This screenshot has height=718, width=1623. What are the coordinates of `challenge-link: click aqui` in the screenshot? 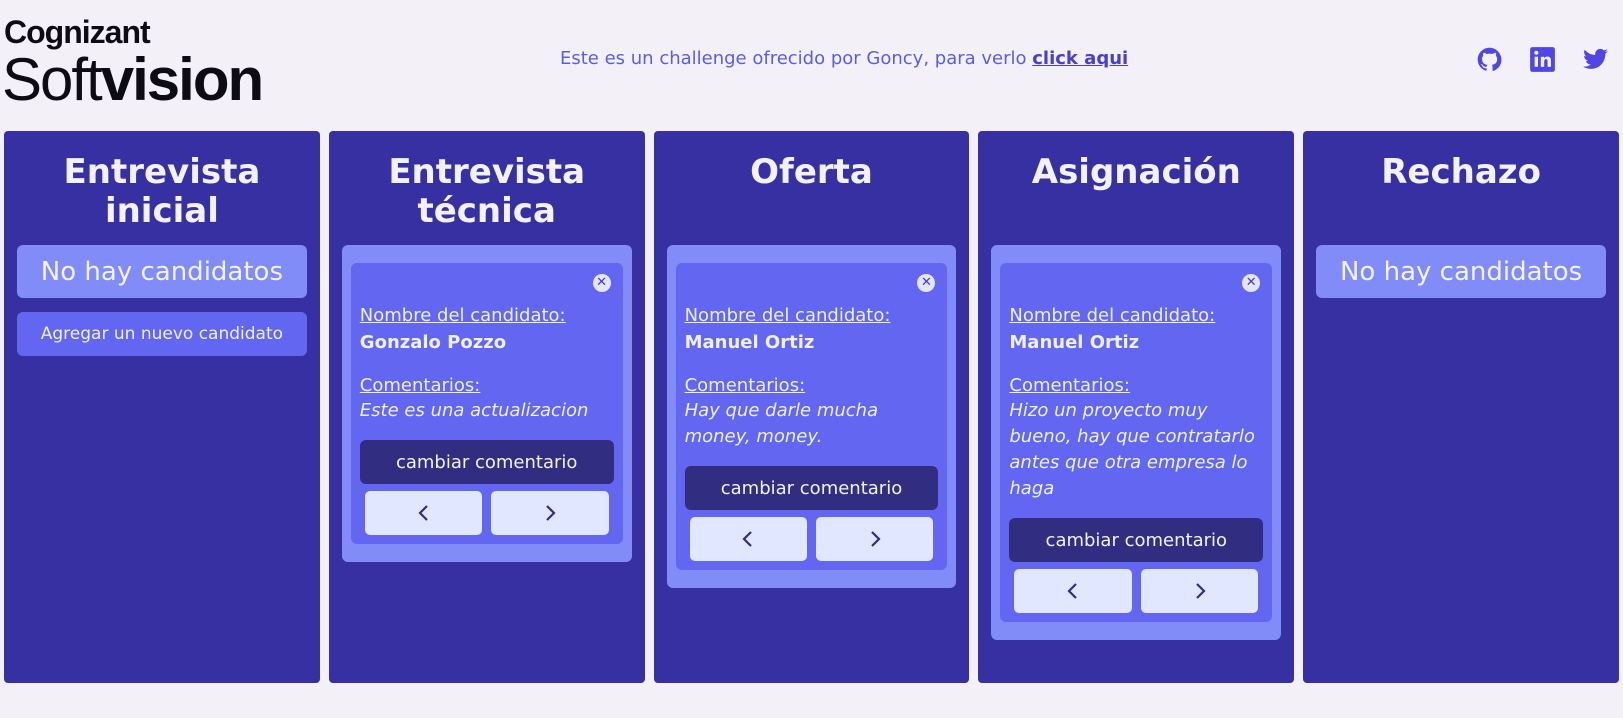 It's located at (1080, 58).